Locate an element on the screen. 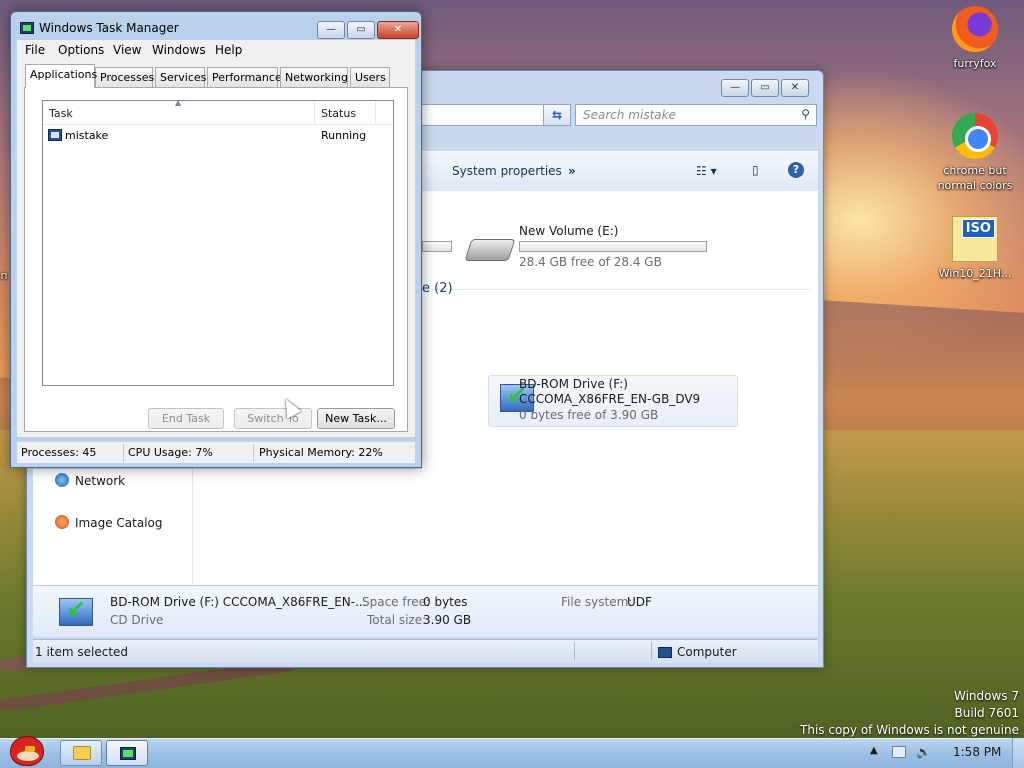 The image size is (1024, 768). menu-windows: Windows is located at coordinates (179, 50).